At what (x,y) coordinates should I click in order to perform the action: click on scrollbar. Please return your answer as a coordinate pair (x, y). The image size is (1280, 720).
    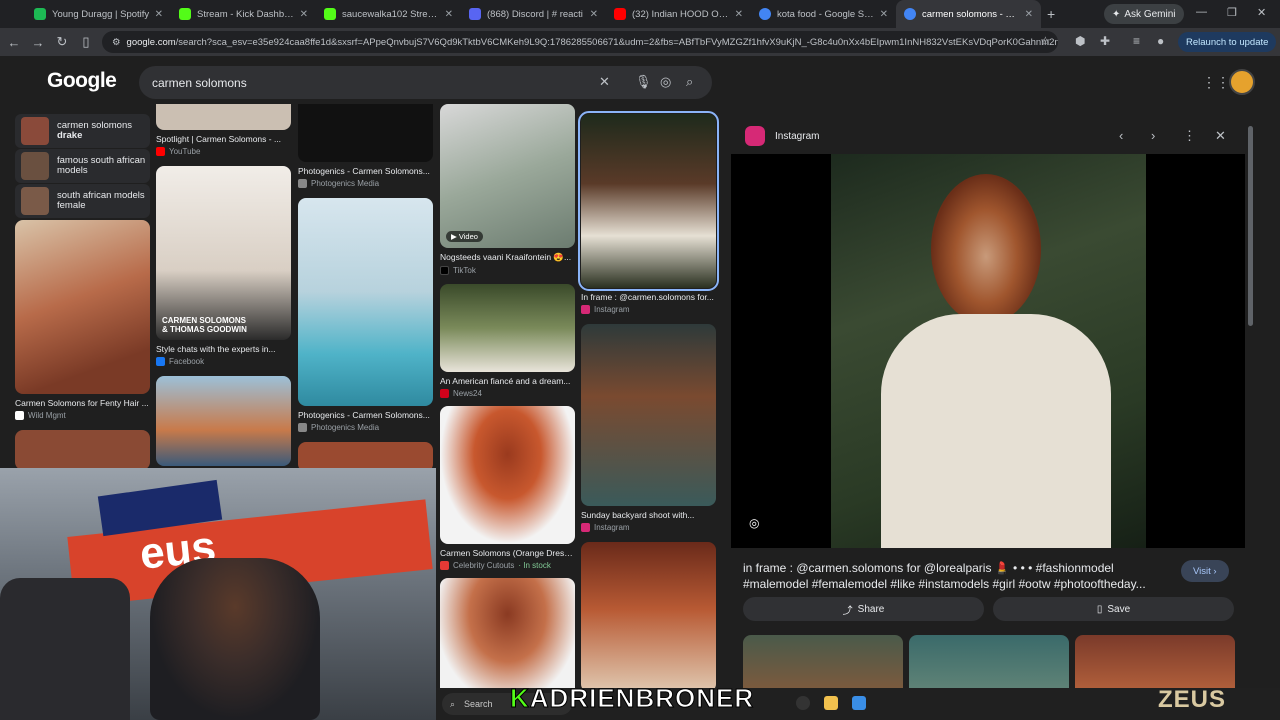
    Looking at the image, I should click on (1250, 226).